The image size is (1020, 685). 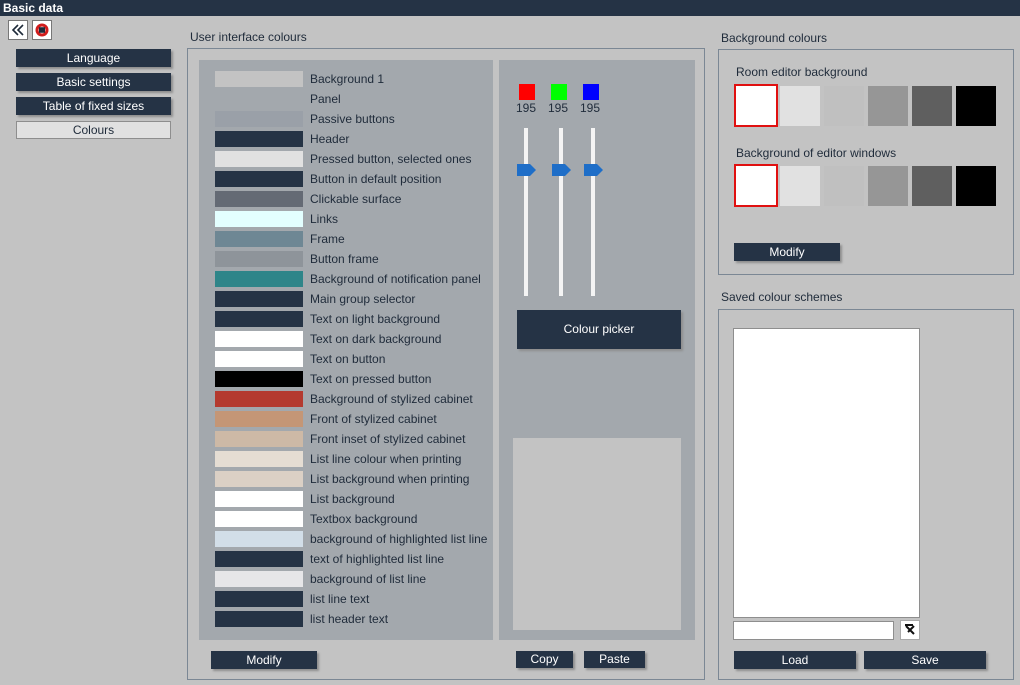 What do you see at coordinates (42, 30) in the screenshot?
I see `help-button` at bounding box center [42, 30].